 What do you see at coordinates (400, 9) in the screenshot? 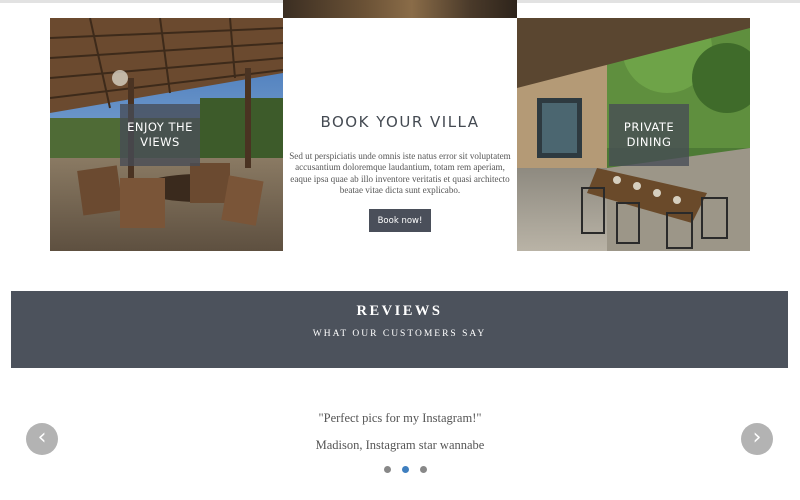
I see `top-photo-strip` at bounding box center [400, 9].